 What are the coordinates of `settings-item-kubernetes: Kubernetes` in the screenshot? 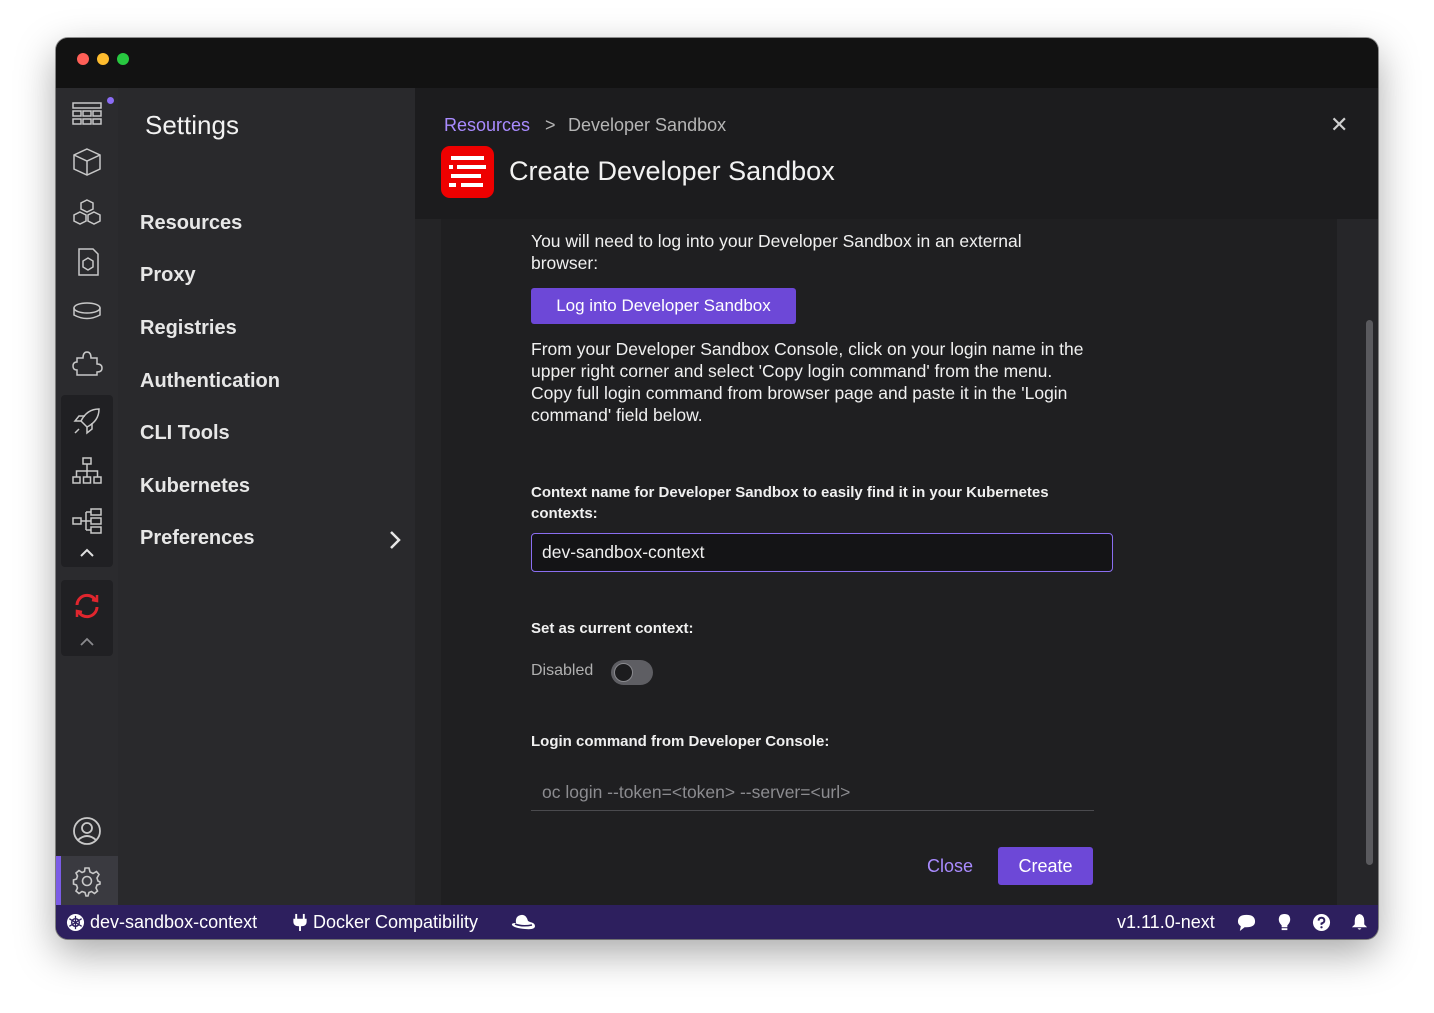 It's located at (195, 486).